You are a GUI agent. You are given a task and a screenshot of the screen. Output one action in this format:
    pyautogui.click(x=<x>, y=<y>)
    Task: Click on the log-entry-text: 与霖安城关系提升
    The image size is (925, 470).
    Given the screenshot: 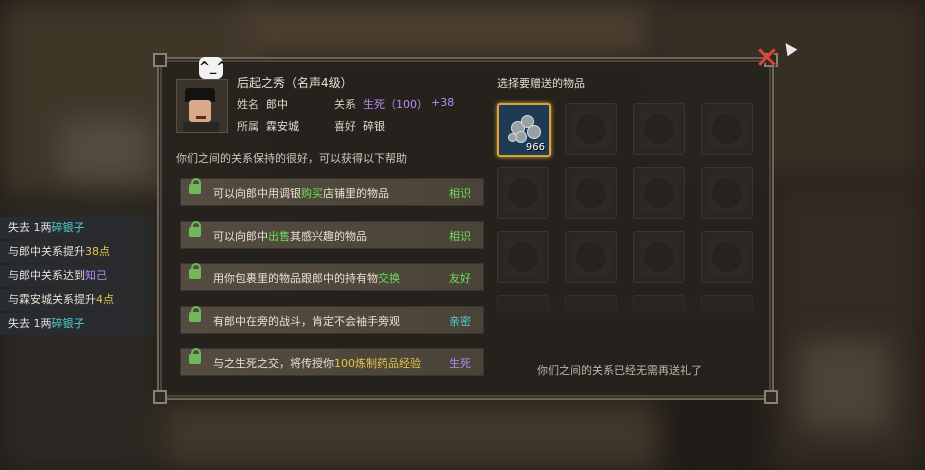 What is the action you would take?
    pyautogui.click(x=52, y=299)
    